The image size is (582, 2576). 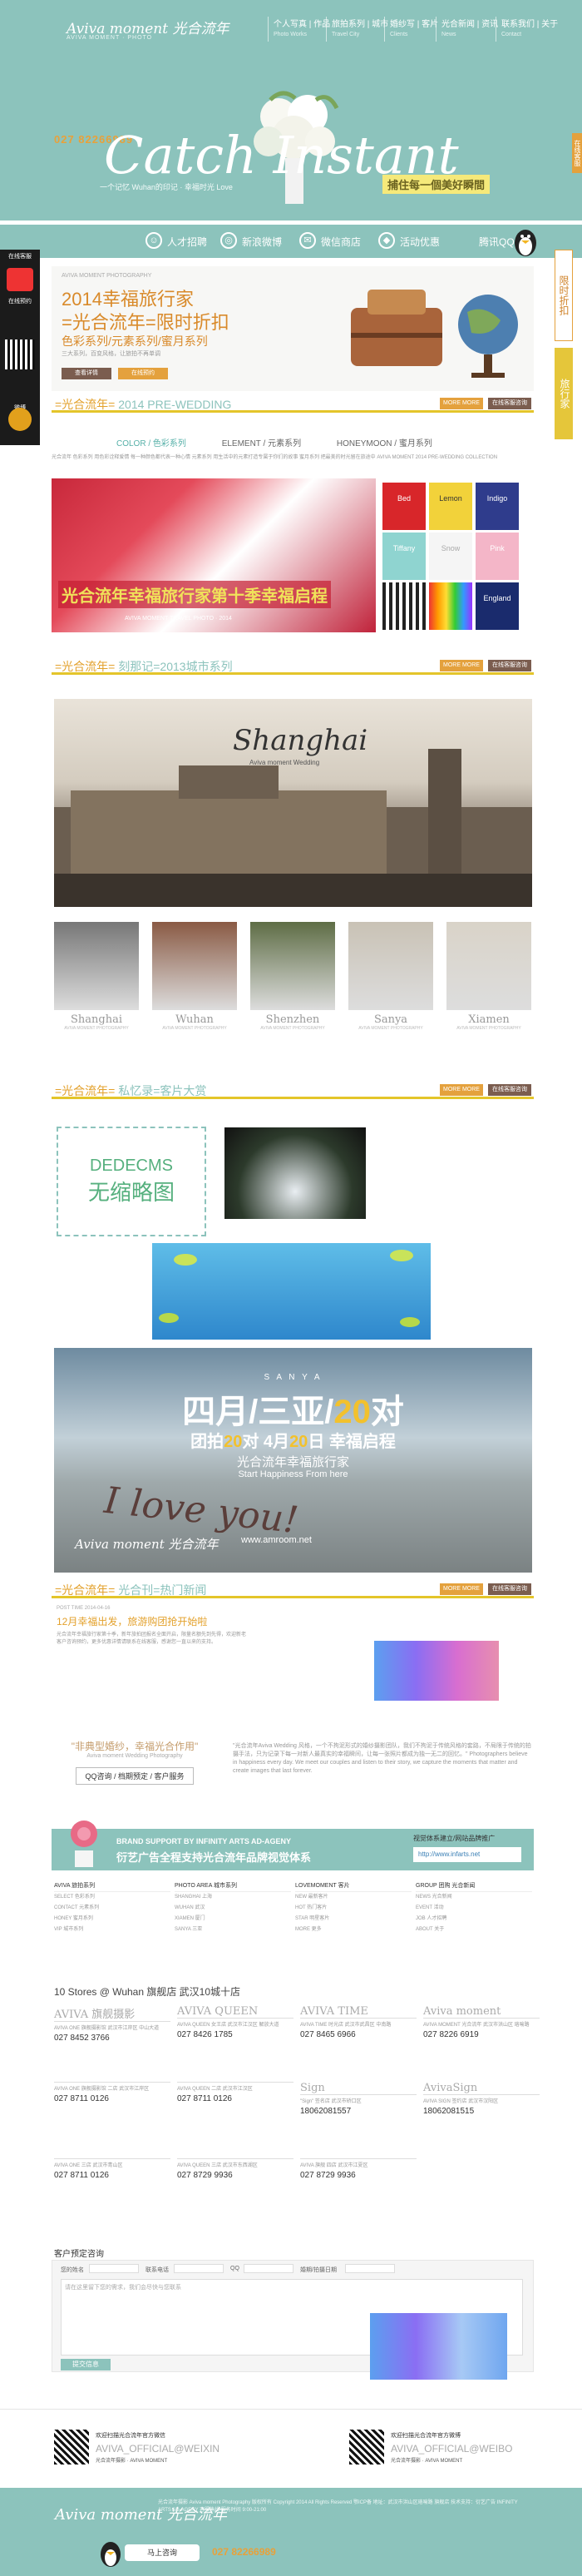 I want to click on store-card: AVIVA QUEEN 三店 武汉市东西湖区 027 8729 9936, so click(x=235, y=2169).